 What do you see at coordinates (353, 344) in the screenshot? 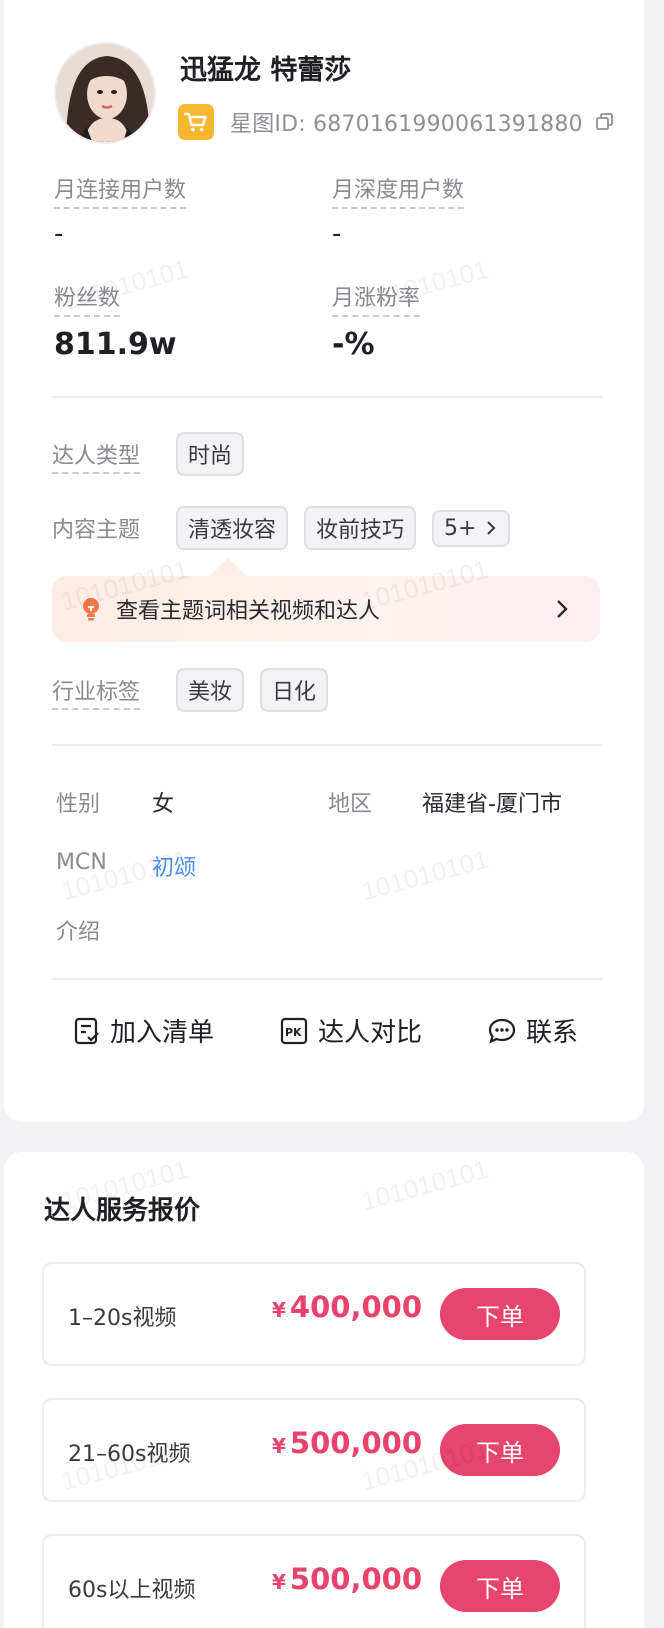
I see `metric-value: -%` at bounding box center [353, 344].